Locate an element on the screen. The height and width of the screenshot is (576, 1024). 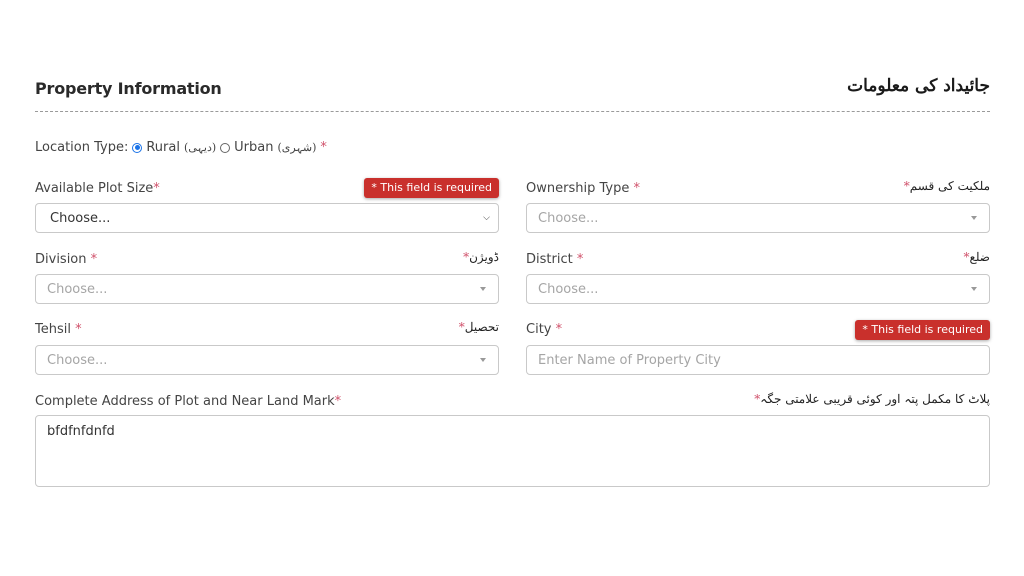
location-type-label: Location Type: is located at coordinates (82, 147).